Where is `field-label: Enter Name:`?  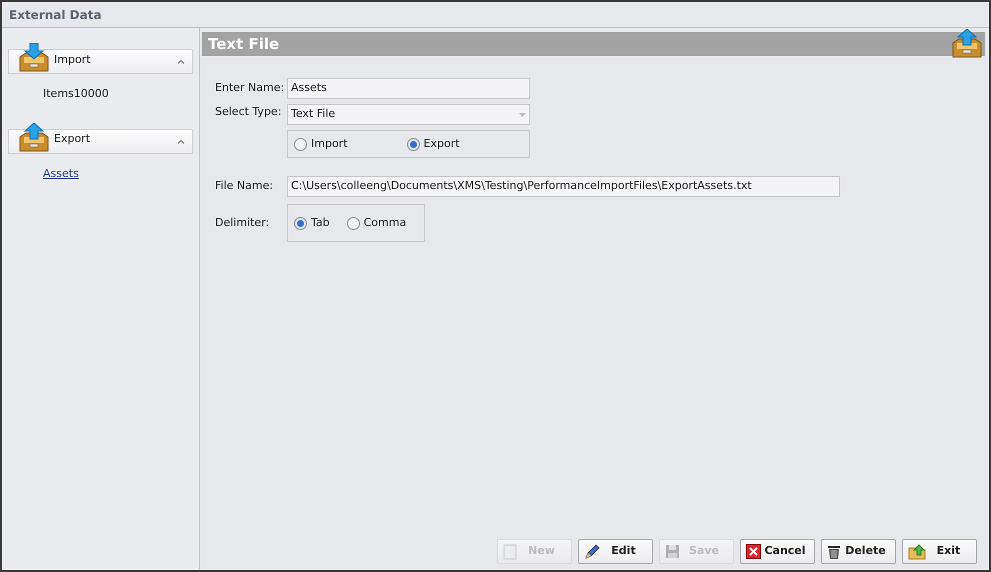
field-label: Enter Name: is located at coordinates (250, 88).